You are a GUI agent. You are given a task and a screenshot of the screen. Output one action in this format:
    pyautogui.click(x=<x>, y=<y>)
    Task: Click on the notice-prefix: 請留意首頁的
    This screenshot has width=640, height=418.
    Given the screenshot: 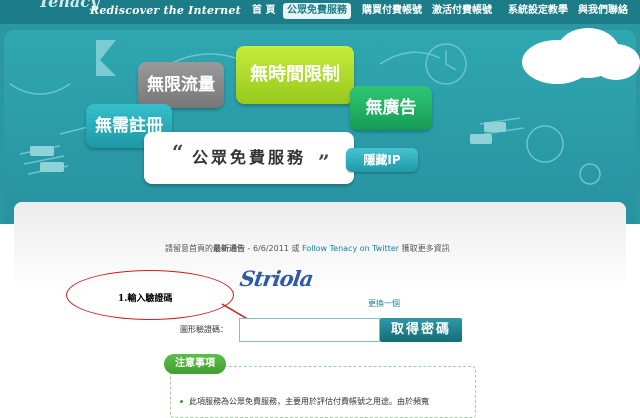 What is the action you would take?
    pyautogui.click(x=189, y=248)
    